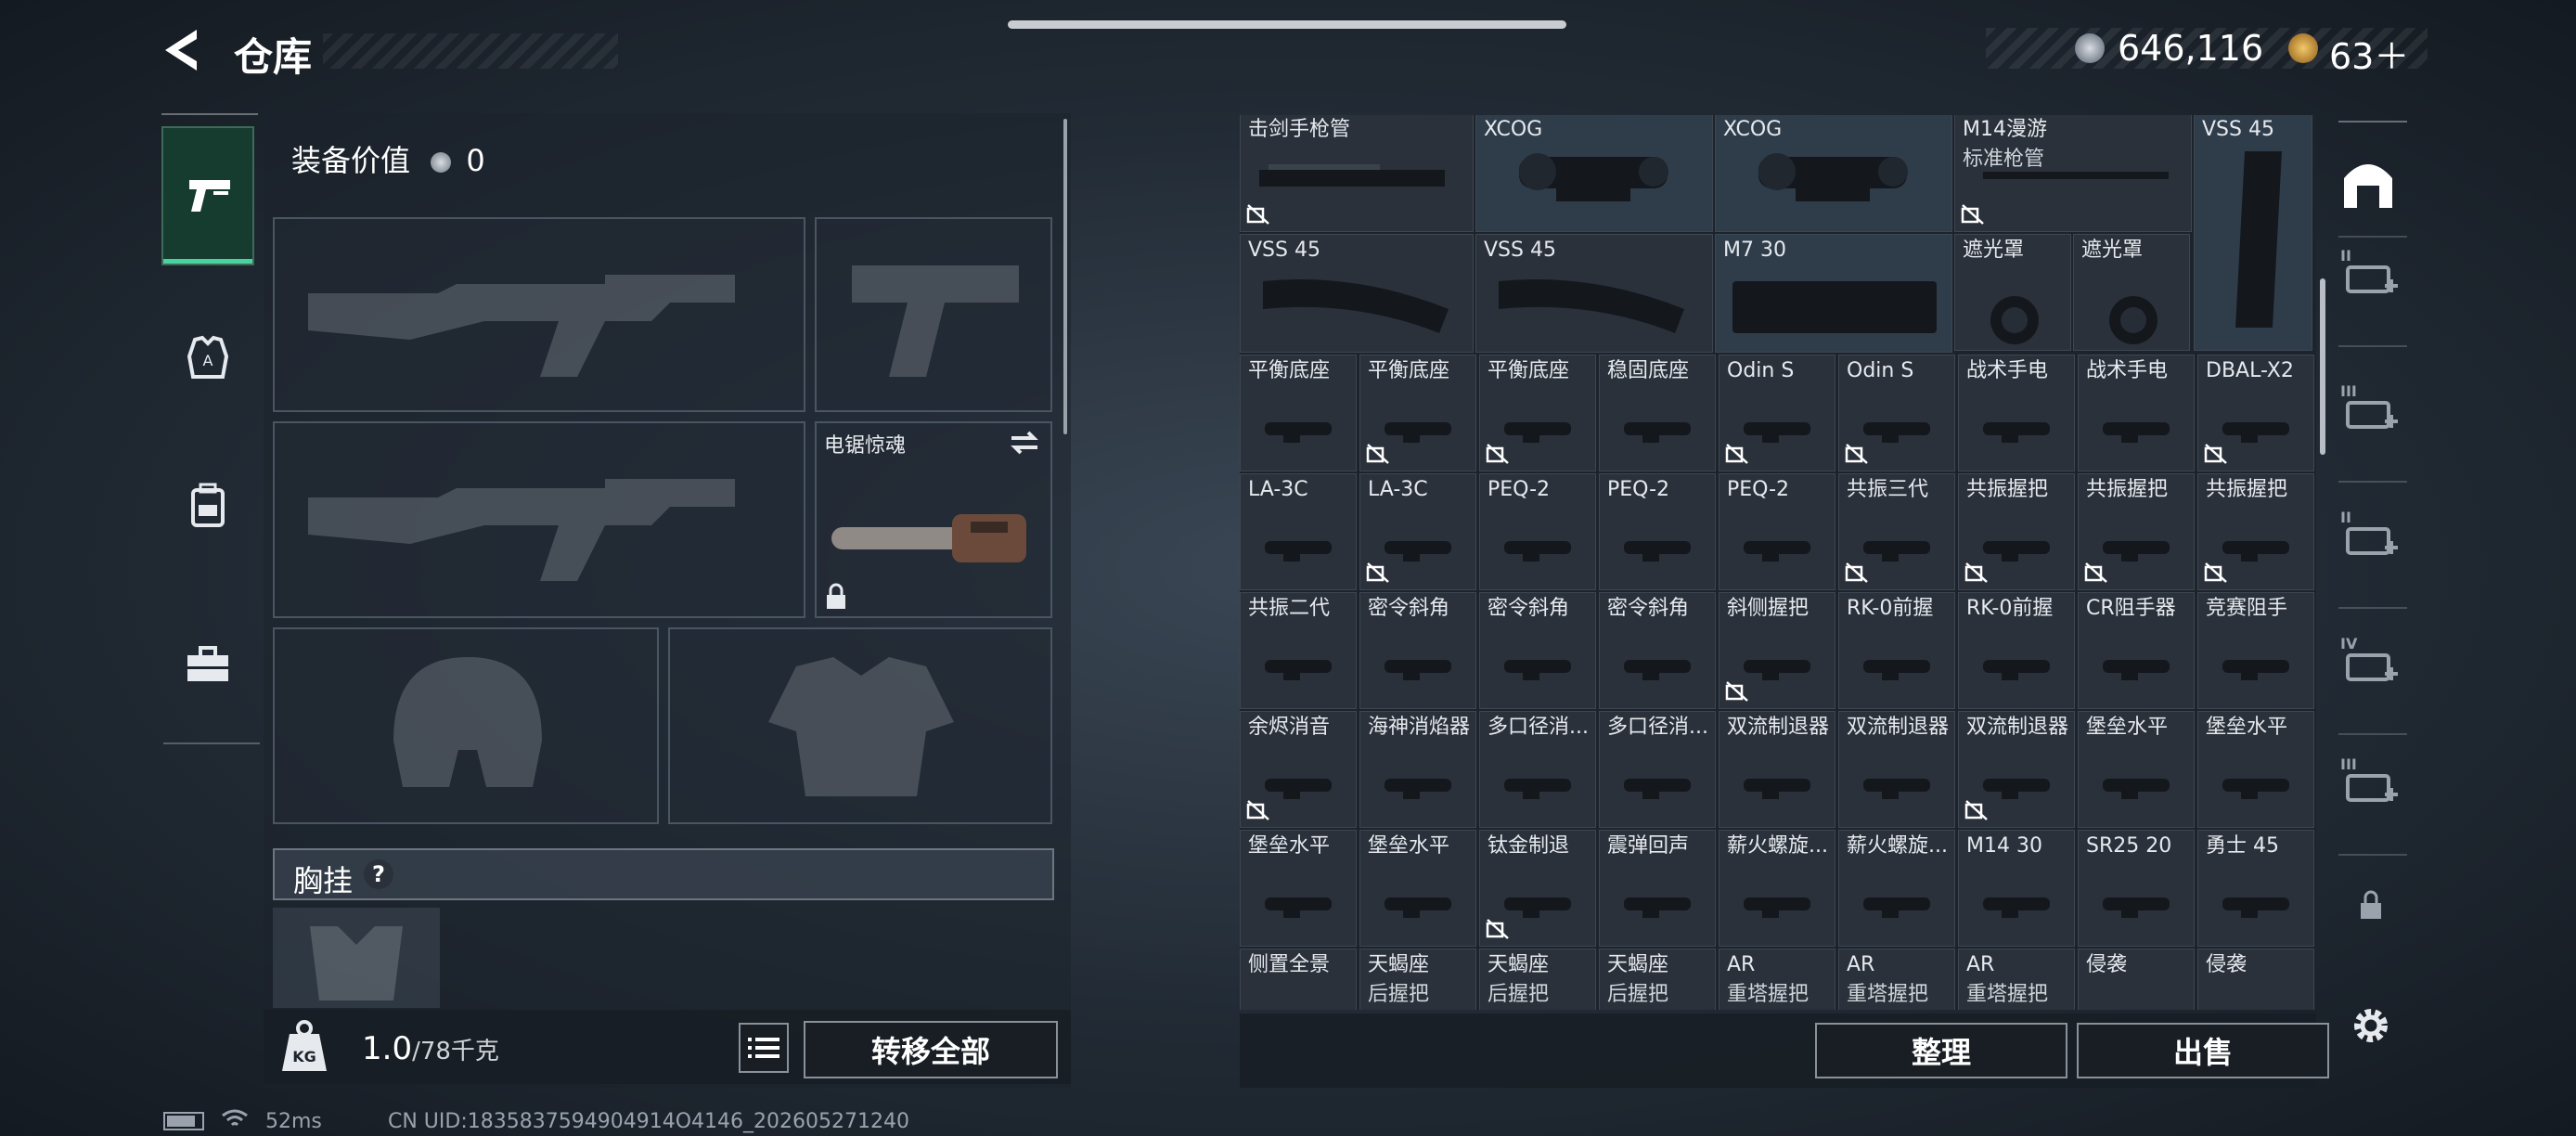 Image resolution: width=2576 pixels, height=1136 pixels. What do you see at coordinates (933, 519) in the screenshot?
I see `melee-slot: 电锯惊魂` at bounding box center [933, 519].